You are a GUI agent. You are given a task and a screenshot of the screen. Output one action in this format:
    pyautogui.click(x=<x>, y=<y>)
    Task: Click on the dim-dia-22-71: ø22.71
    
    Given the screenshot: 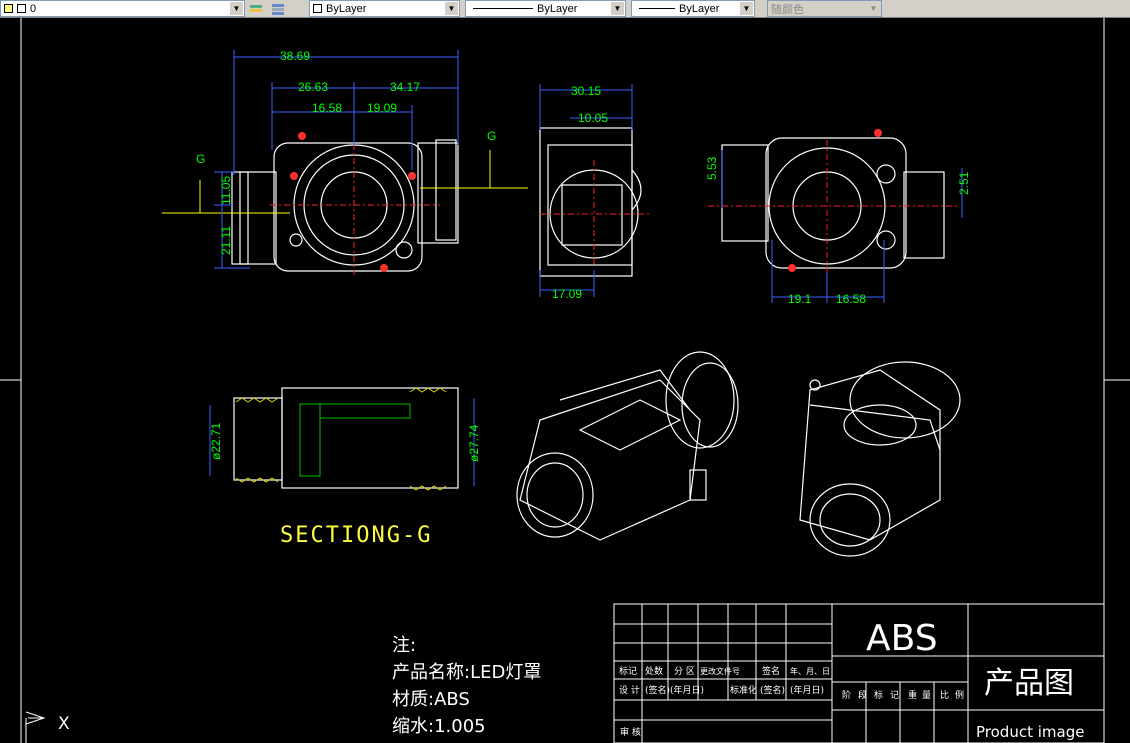 What is the action you would take?
    pyautogui.click(x=216, y=441)
    